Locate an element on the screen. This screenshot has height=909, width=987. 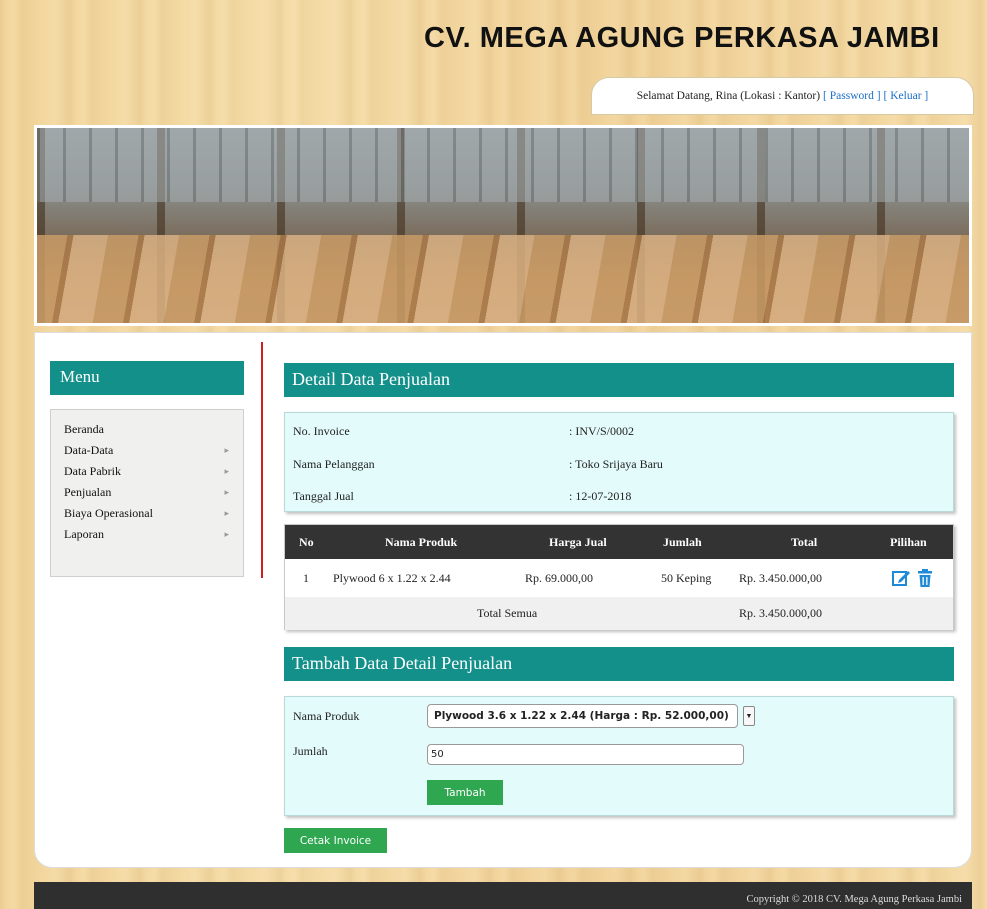
total-label: Total Semua is located at coordinates (507, 613).